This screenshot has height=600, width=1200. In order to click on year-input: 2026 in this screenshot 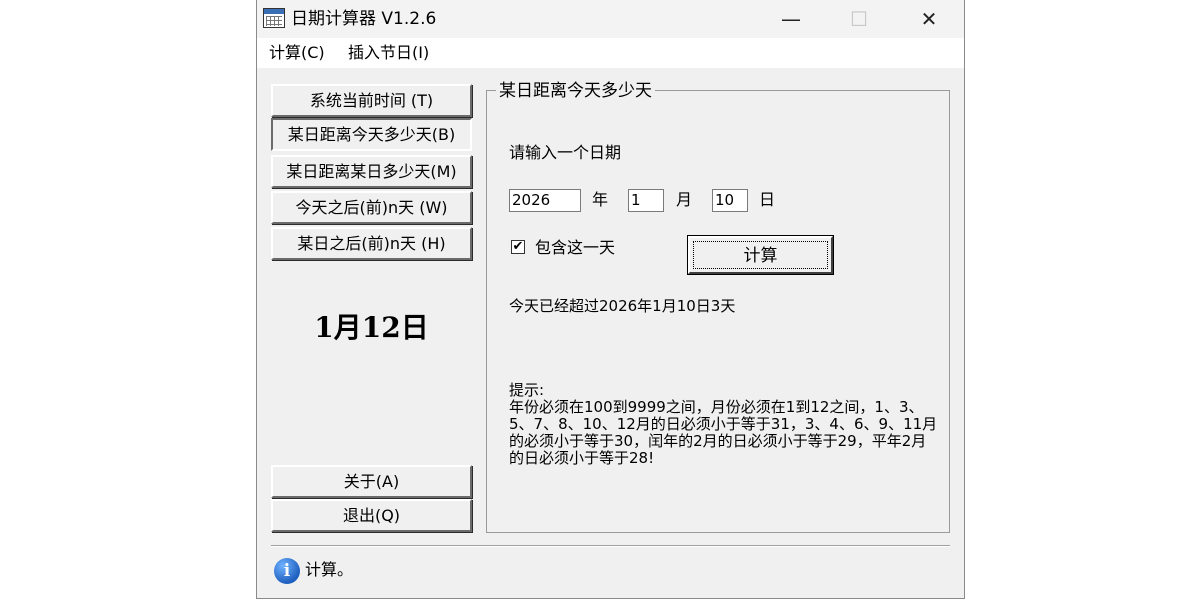, I will do `click(545, 200)`.